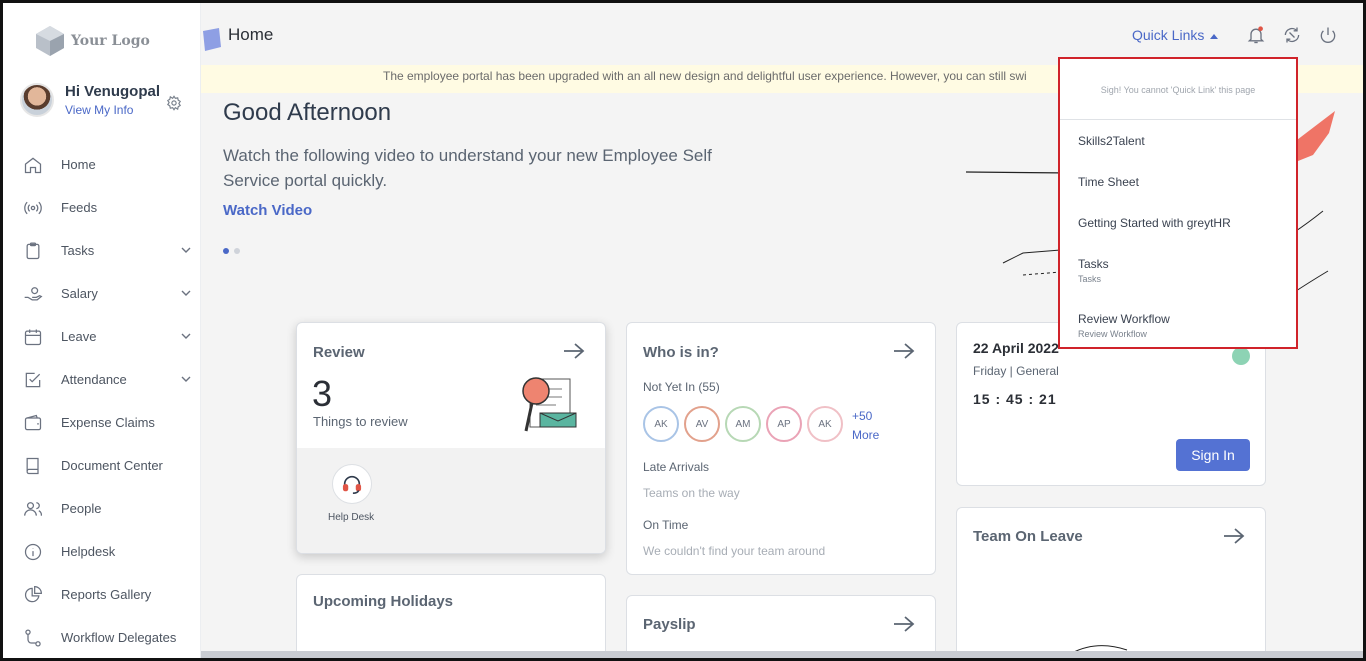 The height and width of the screenshot is (661, 1366). I want to click on sidebar-item-salary: Salary, so click(102, 293).